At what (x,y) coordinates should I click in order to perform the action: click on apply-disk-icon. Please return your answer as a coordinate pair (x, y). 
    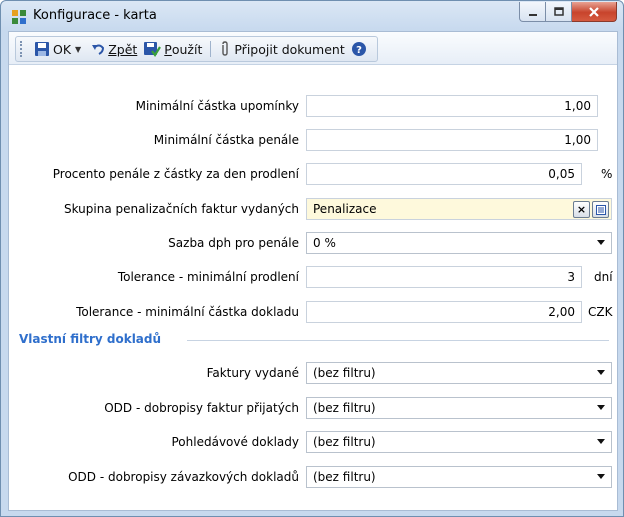
    Looking at the image, I should click on (153, 49).